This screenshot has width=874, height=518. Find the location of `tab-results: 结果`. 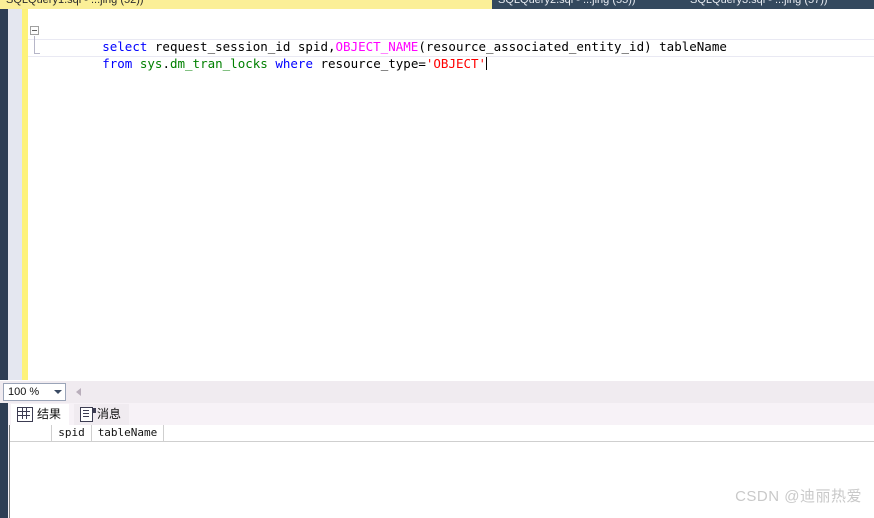

tab-results: 结果 is located at coordinates (40, 414).